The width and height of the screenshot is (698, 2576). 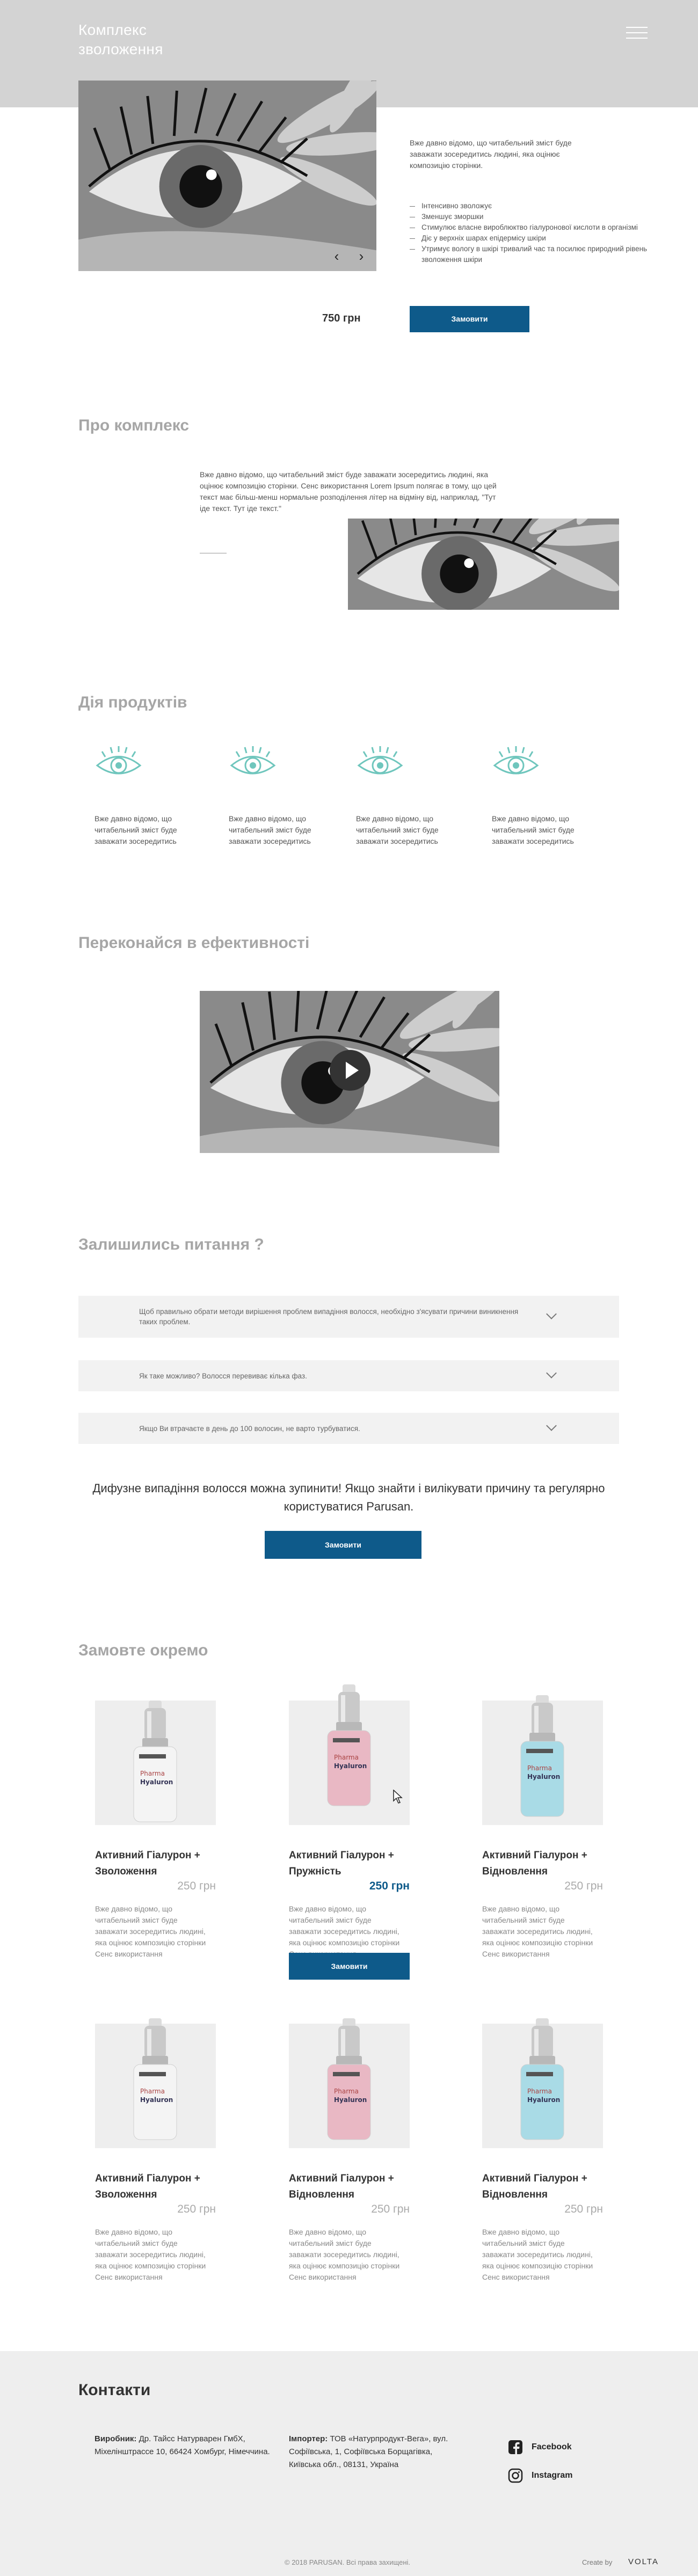 What do you see at coordinates (194, 943) in the screenshot?
I see `proof-section-title: Переконайся в ефективності` at bounding box center [194, 943].